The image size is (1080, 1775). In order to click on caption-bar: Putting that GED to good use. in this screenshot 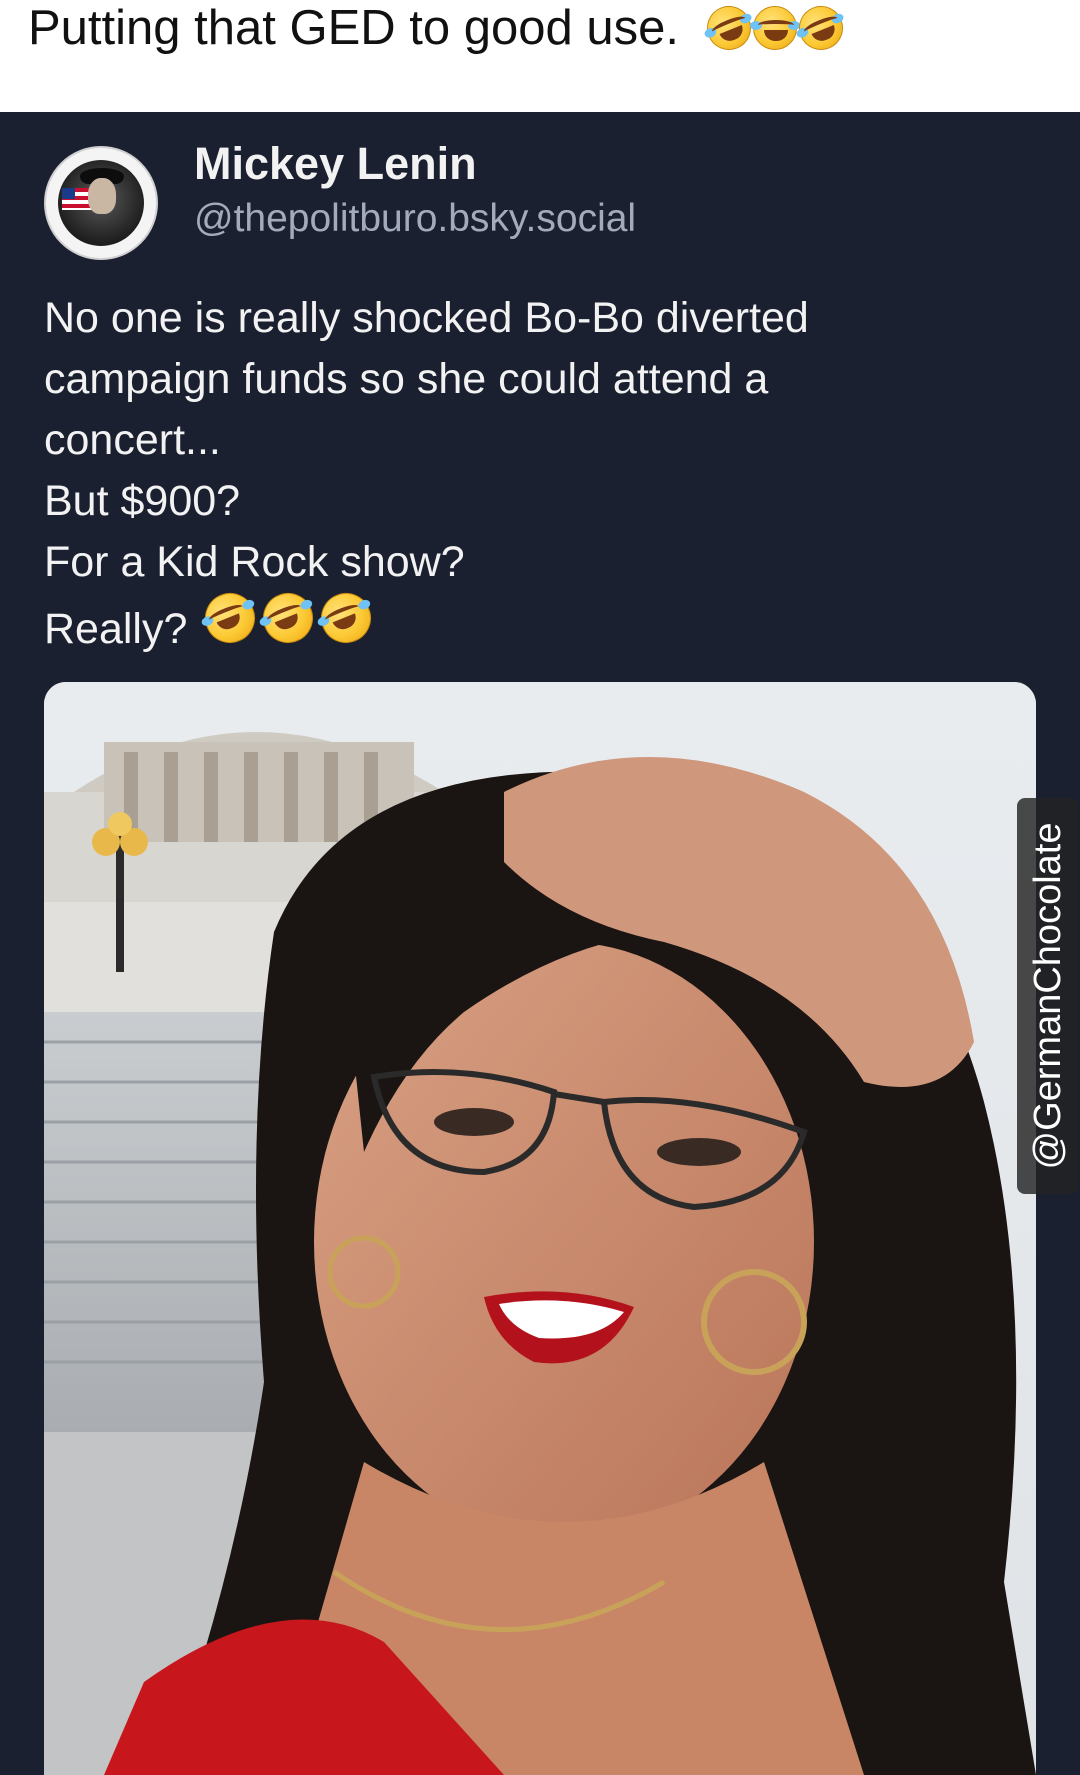, I will do `click(540, 56)`.